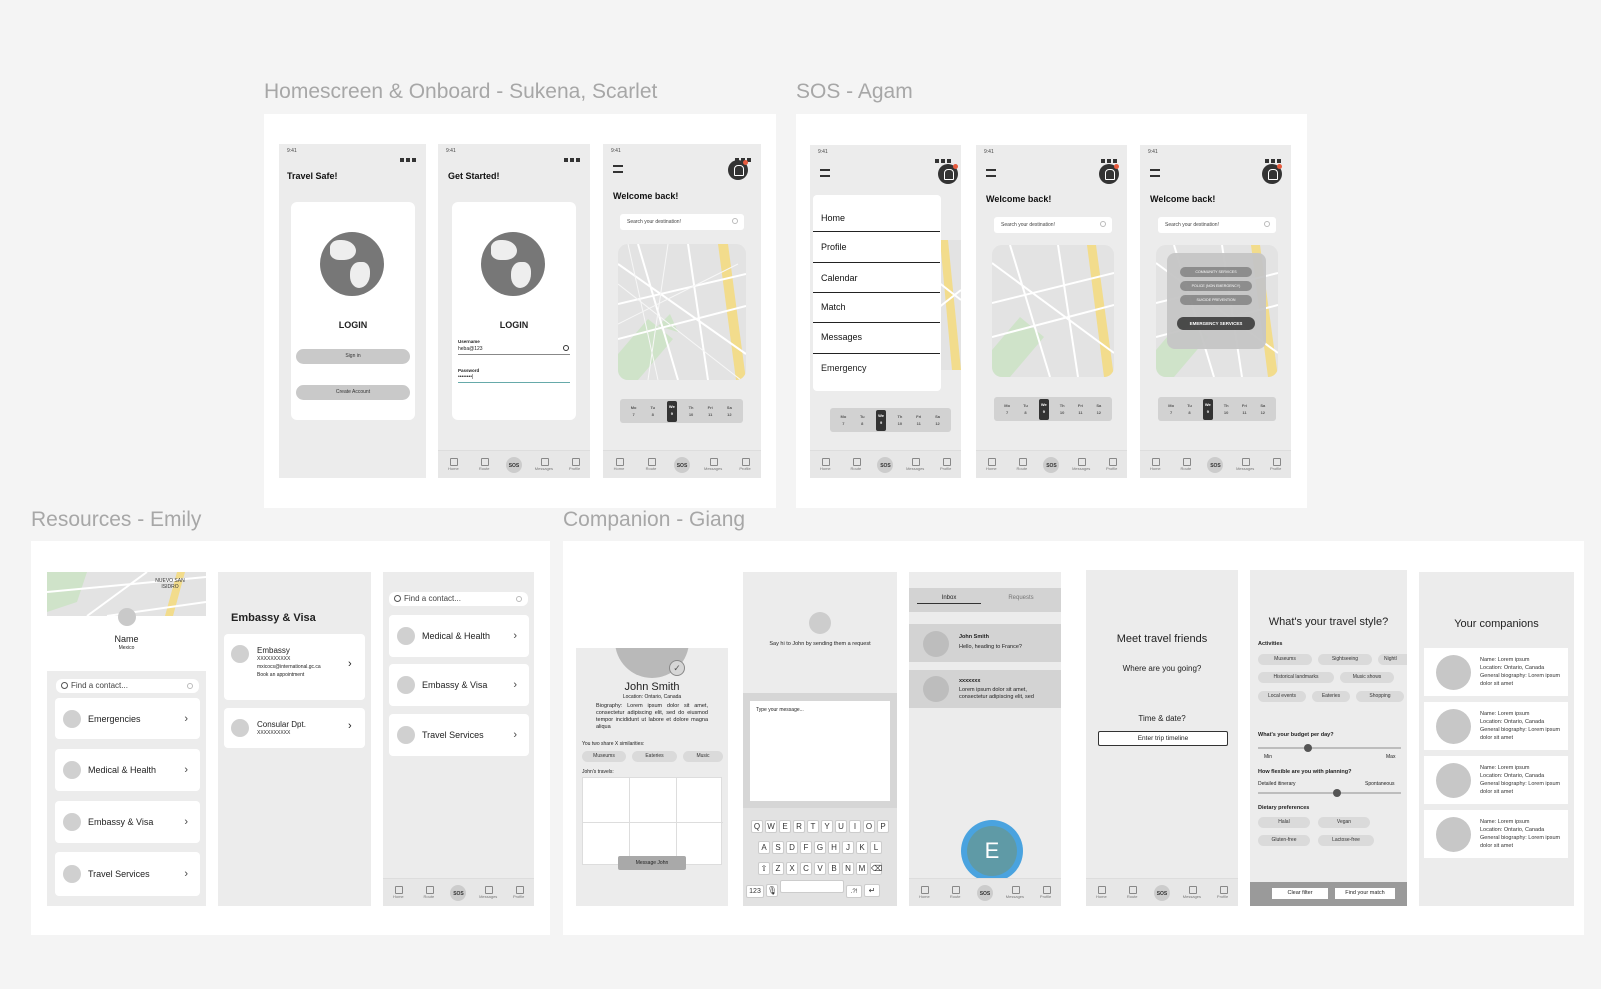 This screenshot has height=989, width=1601. What do you see at coordinates (1216, 300) in the screenshot?
I see `suicide-prevention-button: SUICIDE PREVENTION` at bounding box center [1216, 300].